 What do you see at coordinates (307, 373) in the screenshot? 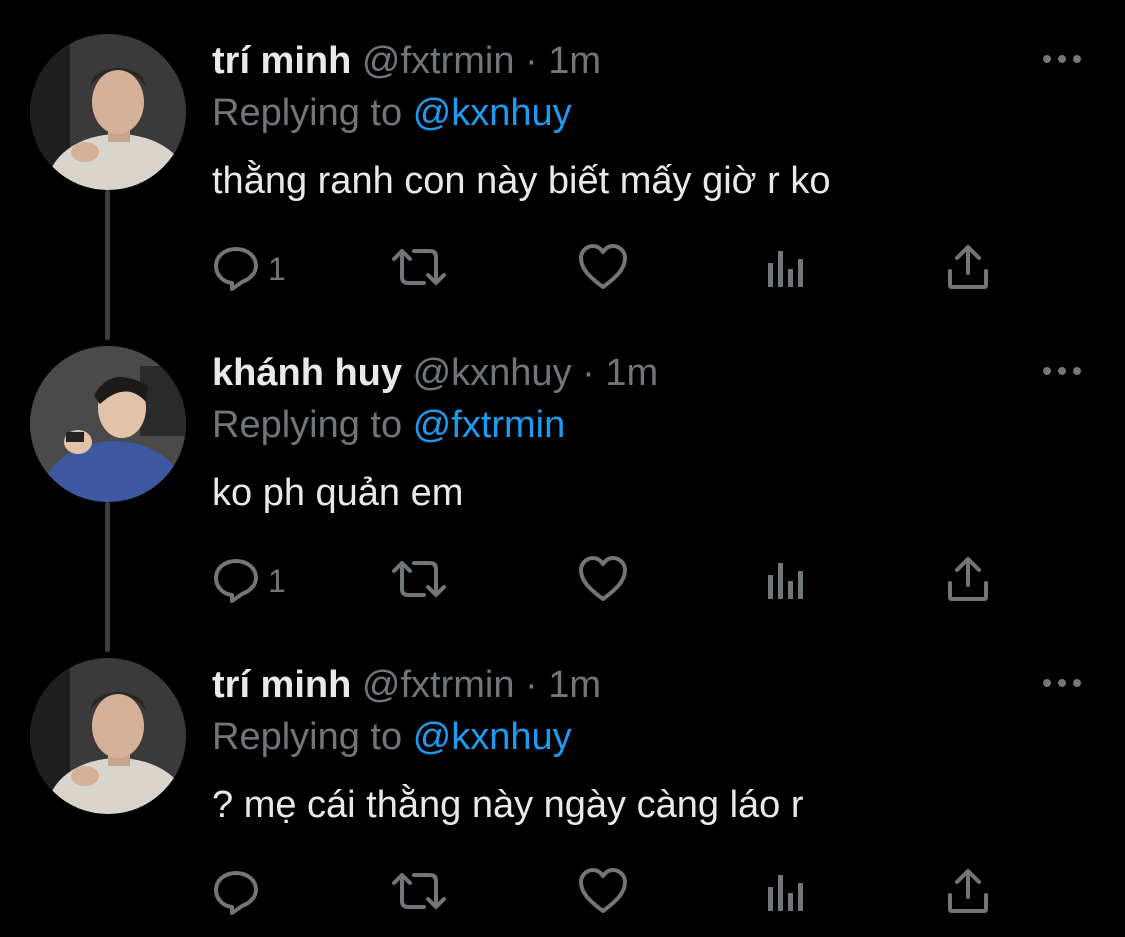
I see `display-name: khánh huy` at bounding box center [307, 373].